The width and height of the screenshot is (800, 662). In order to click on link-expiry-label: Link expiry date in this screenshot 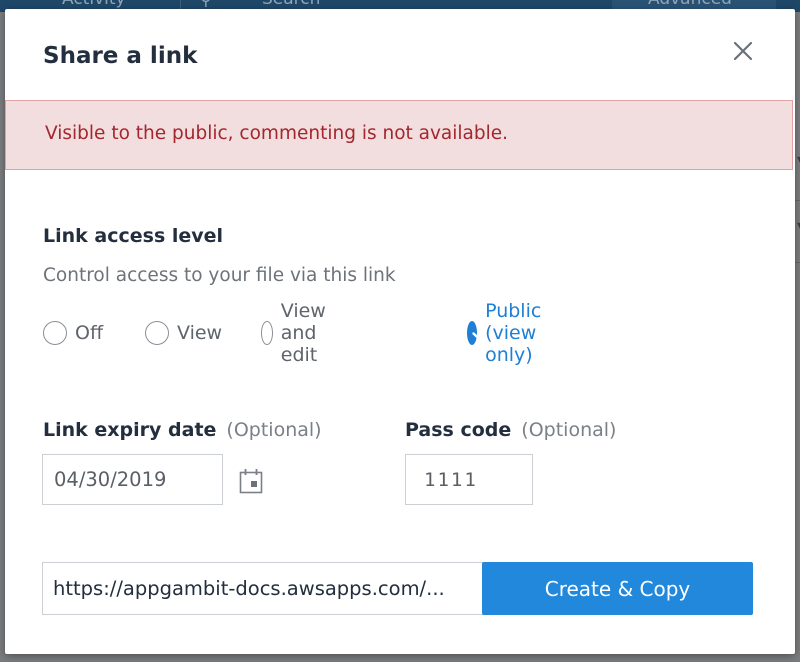, I will do `click(130, 430)`.